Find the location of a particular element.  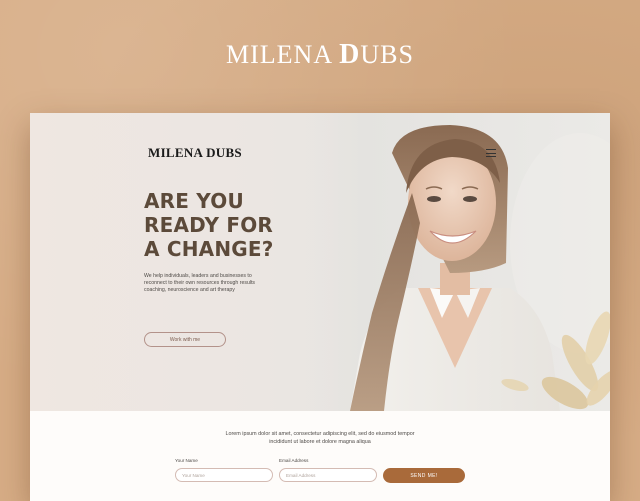

brand-title-initial: D is located at coordinates (350, 54).